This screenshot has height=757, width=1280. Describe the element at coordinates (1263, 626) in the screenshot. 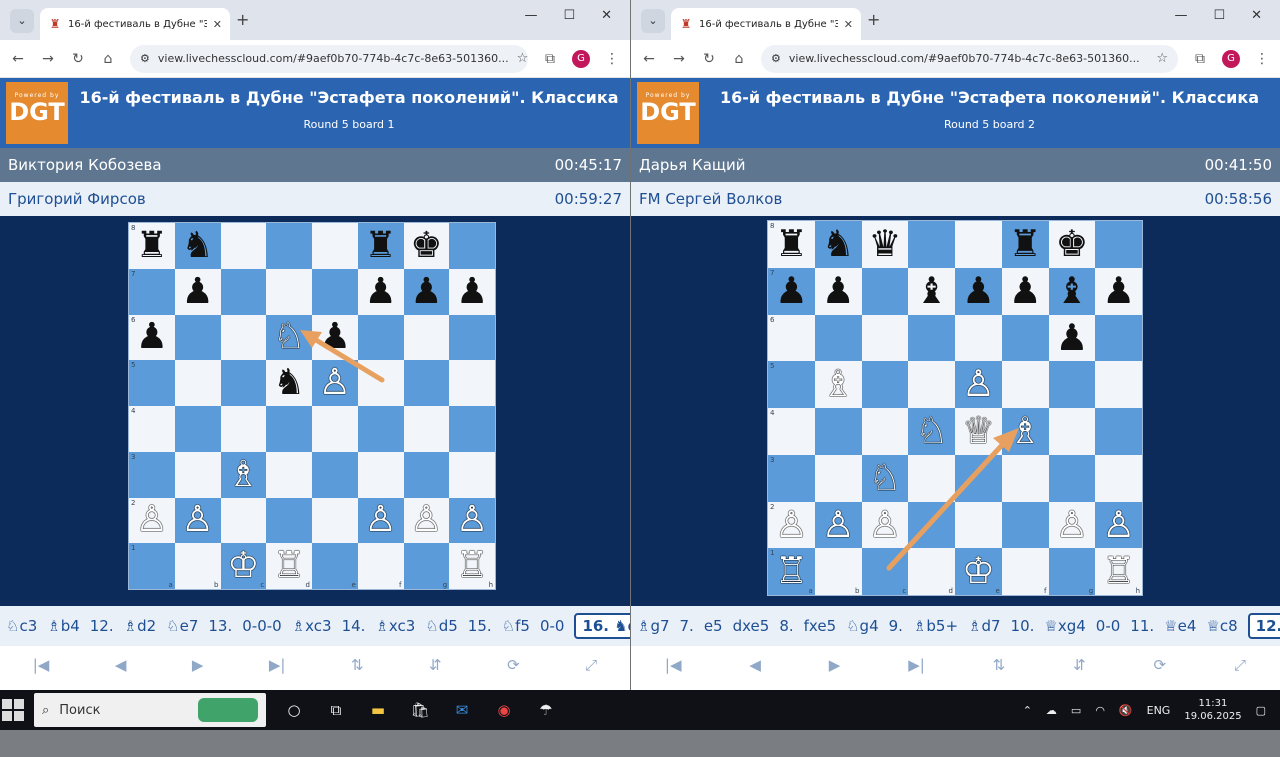

I see `current-move: 12. ♗f4` at that location.